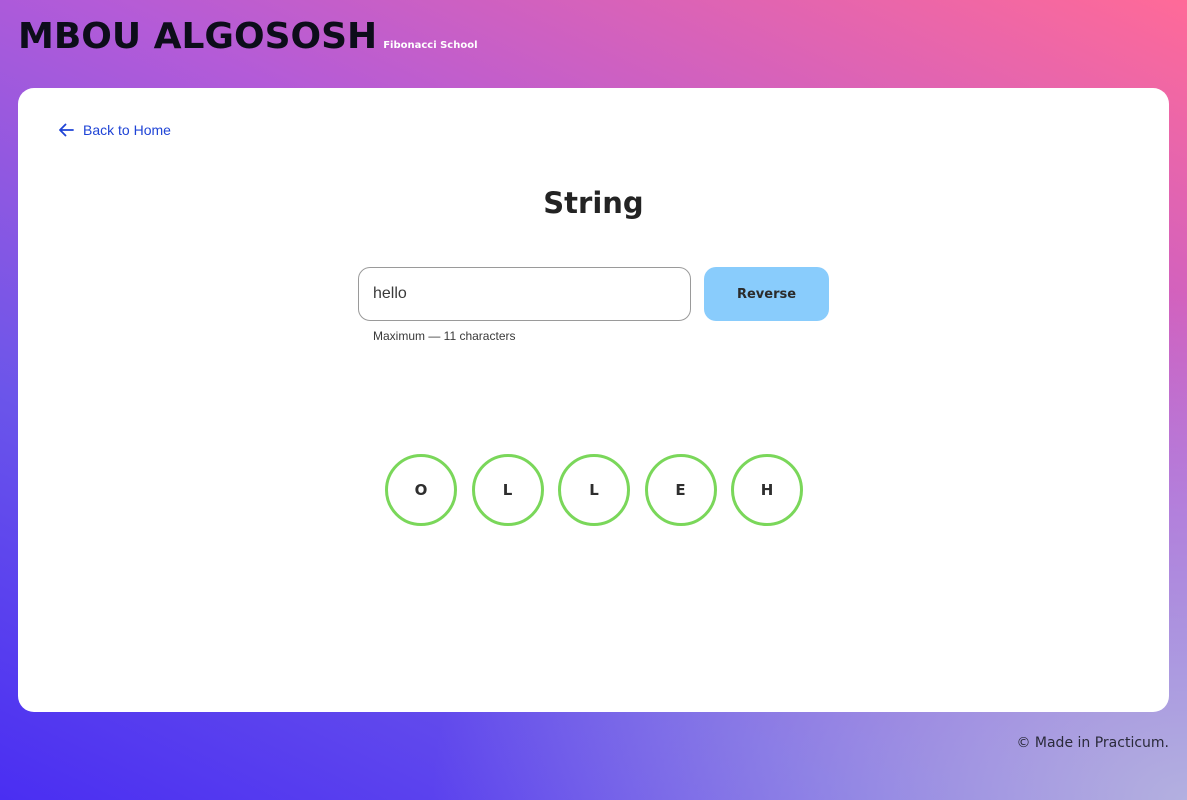  Describe the element at coordinates (766, 294) in the screenshot. I see `reverse-button: Reverse` at that location.